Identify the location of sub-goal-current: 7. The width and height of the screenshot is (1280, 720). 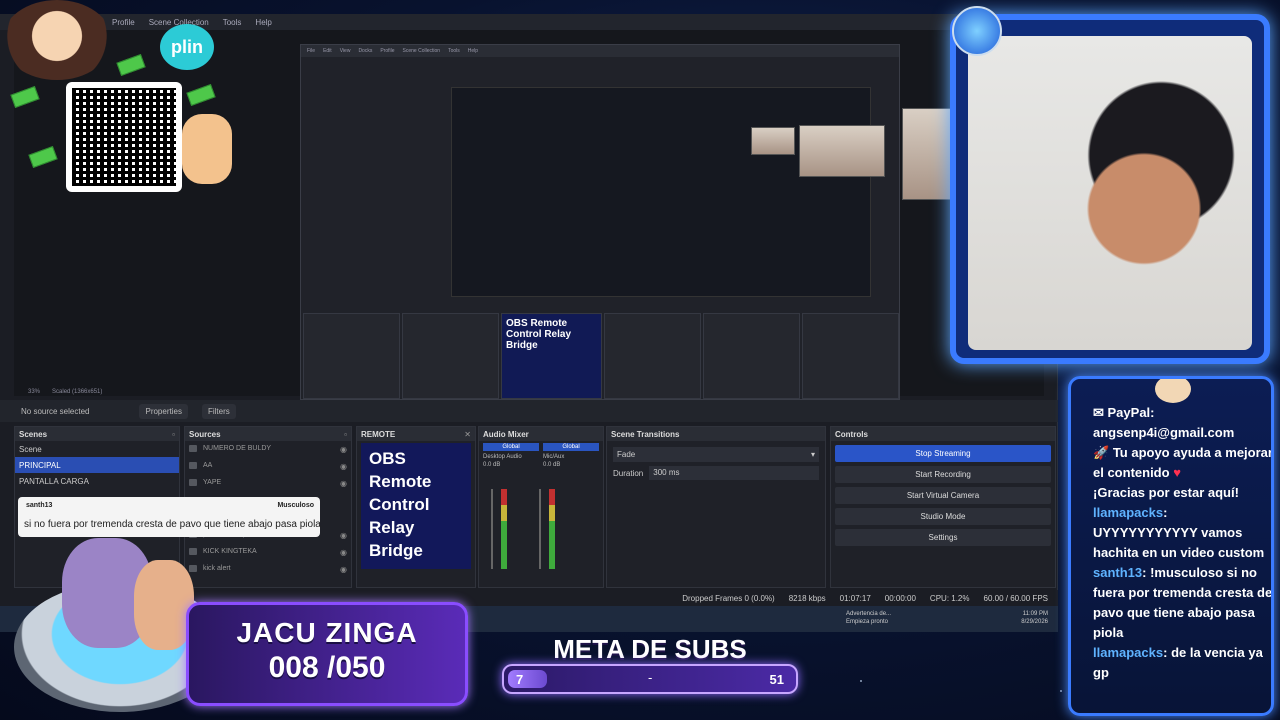
(520, 679).